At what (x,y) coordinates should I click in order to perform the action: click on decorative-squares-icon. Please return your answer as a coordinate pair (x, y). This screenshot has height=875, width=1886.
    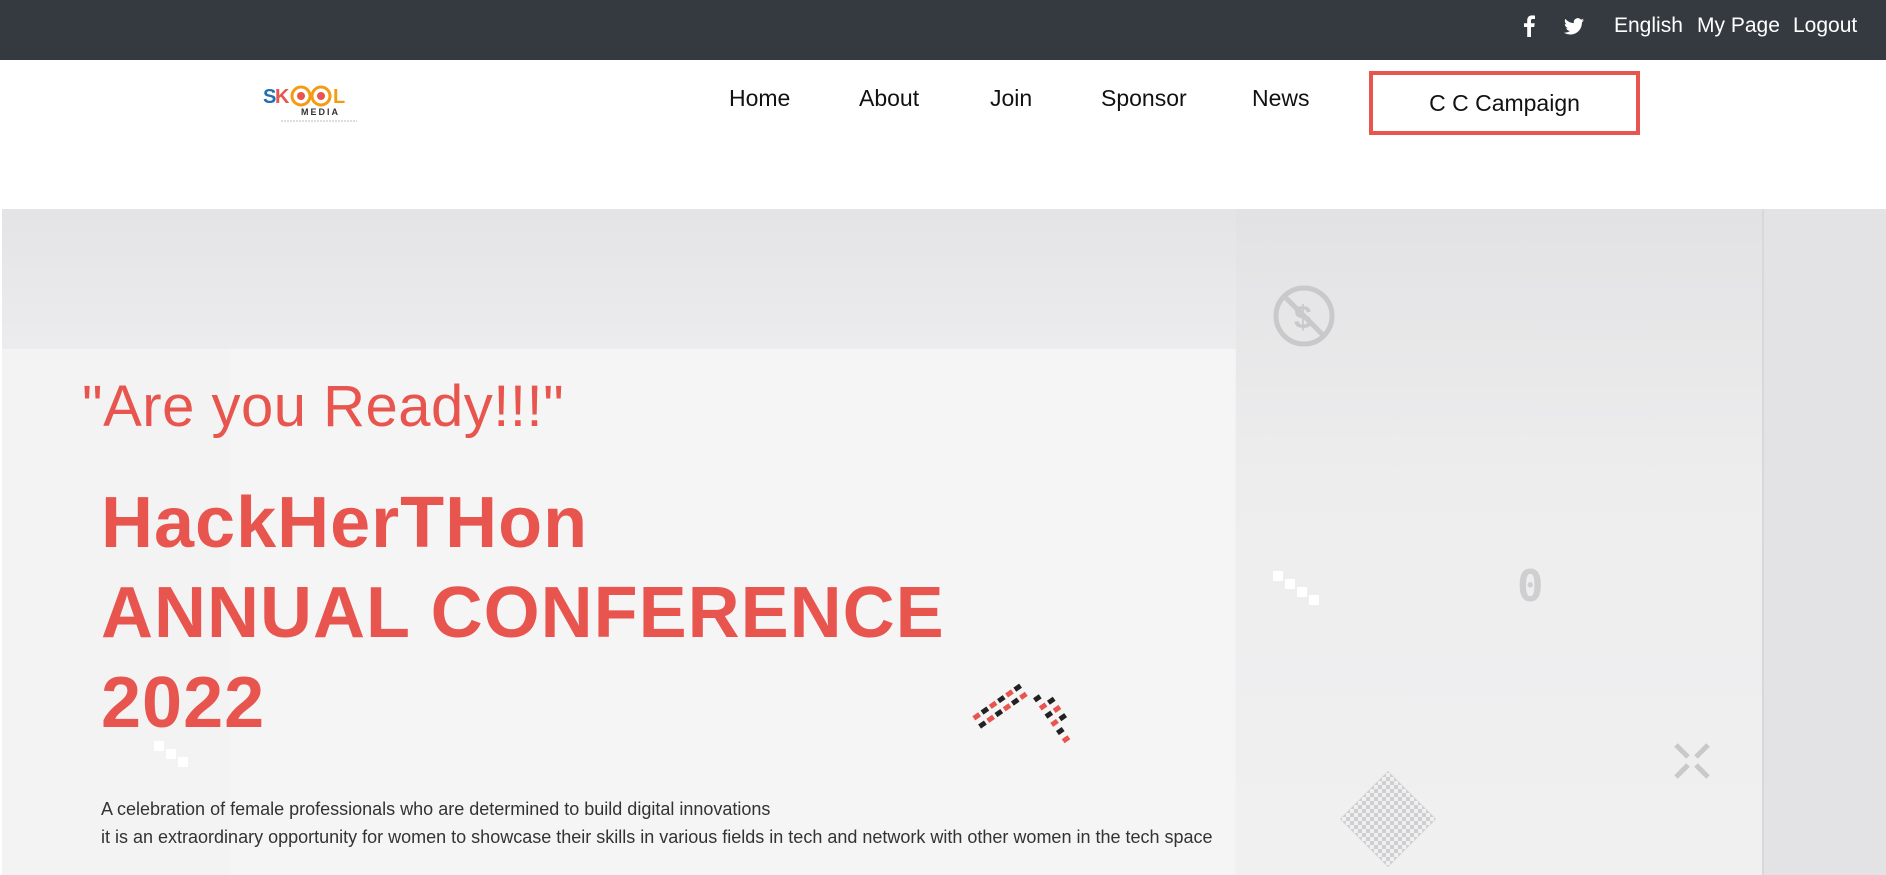
    Looking at the image, I should click on (1296, 588).